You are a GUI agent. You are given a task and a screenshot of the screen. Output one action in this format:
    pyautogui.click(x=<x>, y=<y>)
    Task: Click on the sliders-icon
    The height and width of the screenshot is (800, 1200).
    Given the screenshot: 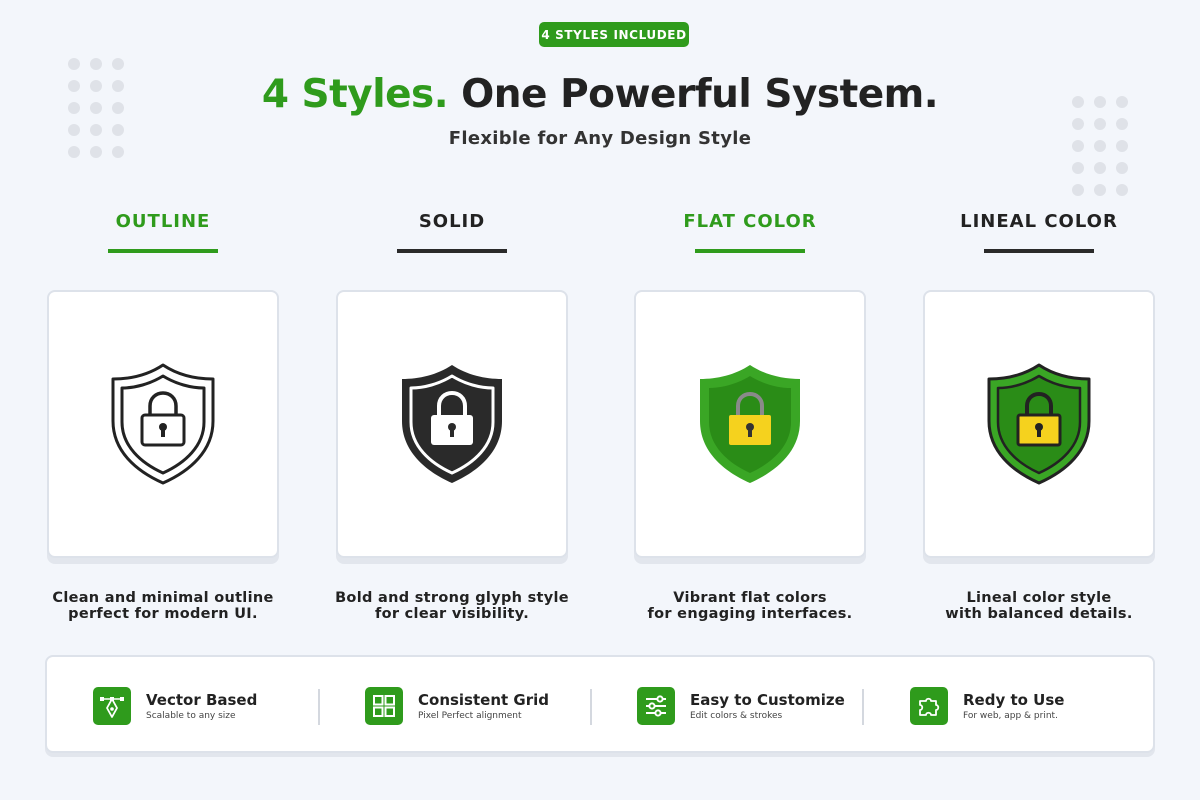 What is the action you would take?
    pyautogui.click(x=656, y=706)
    